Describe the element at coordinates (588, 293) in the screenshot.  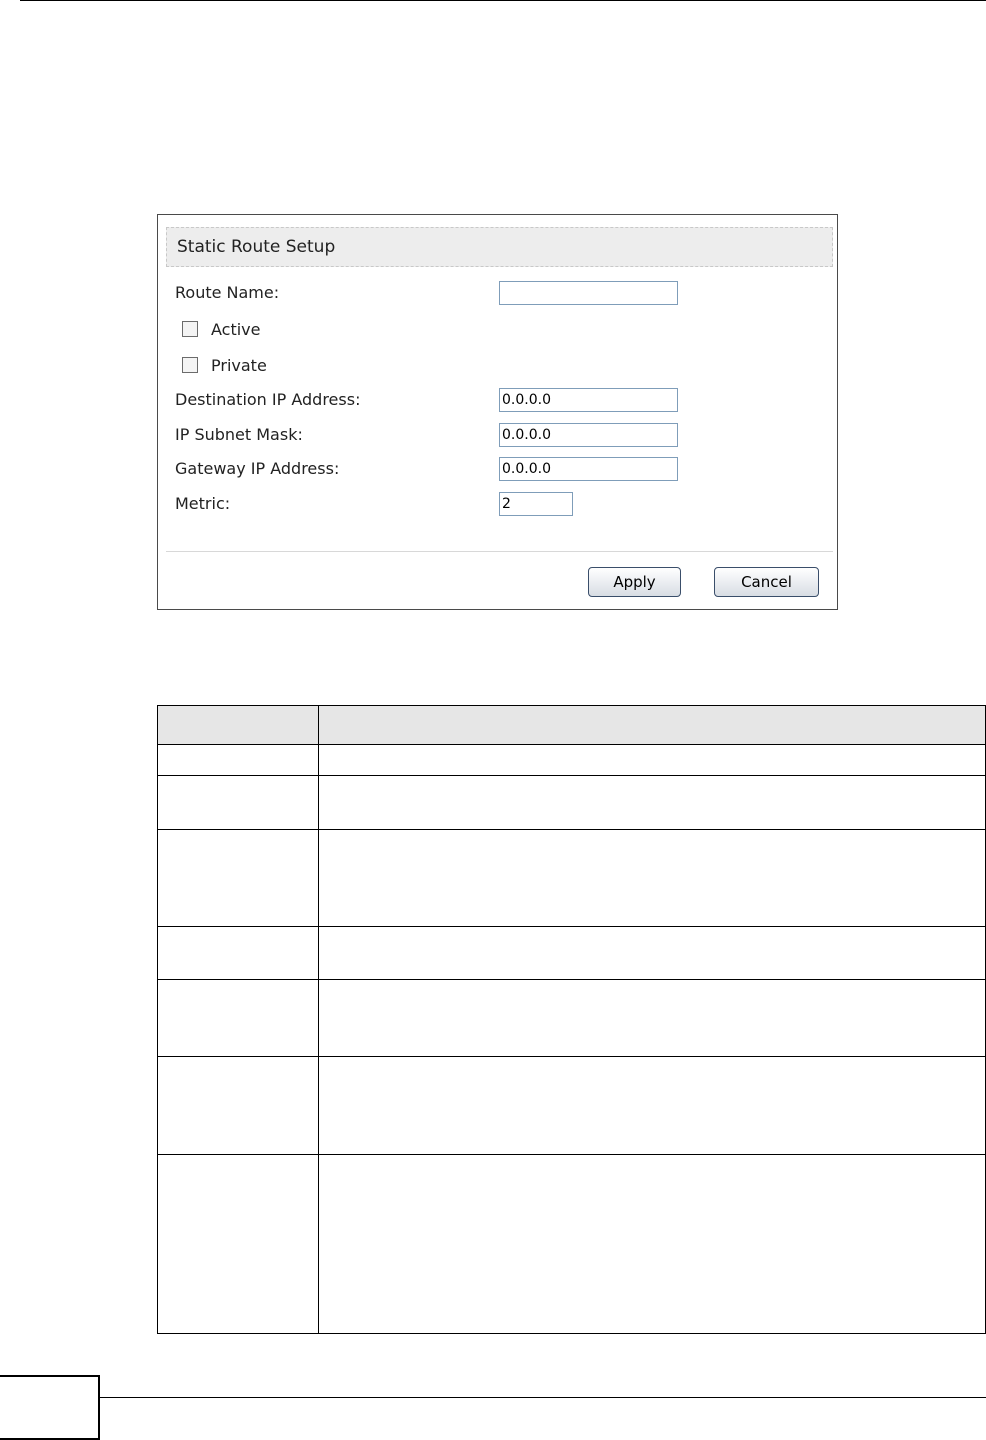
I see `route-name-input` at that location.